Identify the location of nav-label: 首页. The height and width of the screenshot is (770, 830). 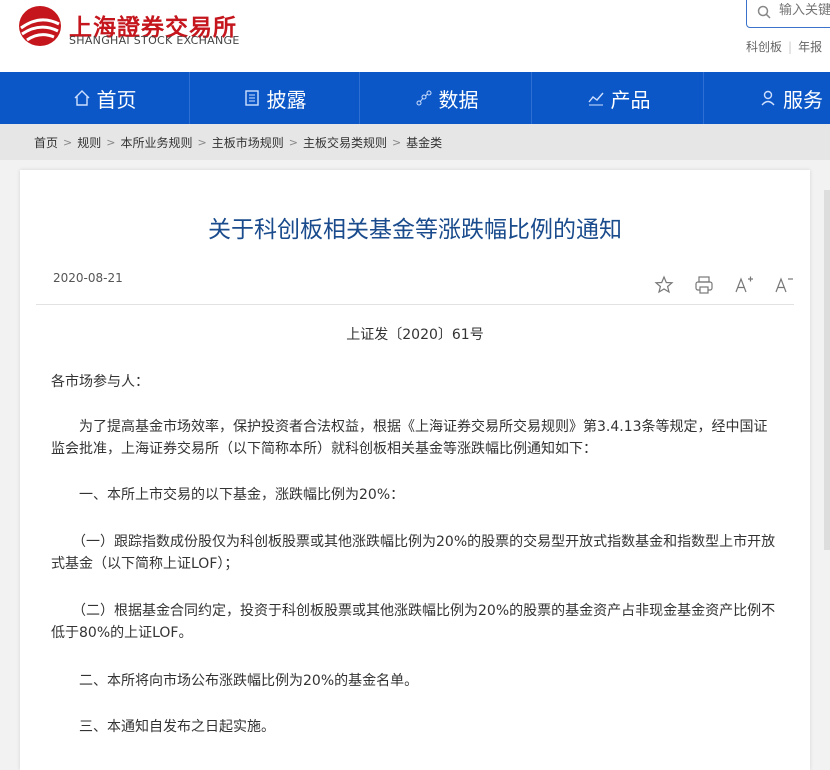
(116, 99).